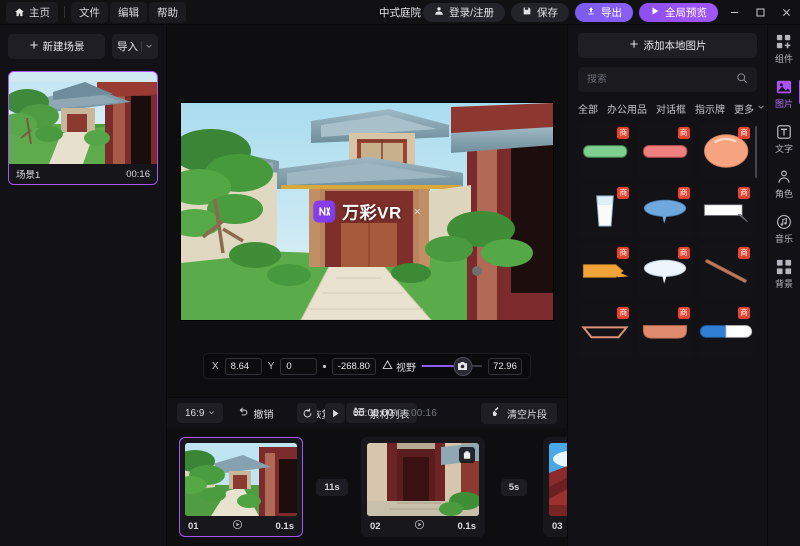 This screenshot has width=800, height=546. What do you see at coordinates (417, 211) in the screenshot?
I see `watermark-close-icon: ×` at bounding box center [417, 211].